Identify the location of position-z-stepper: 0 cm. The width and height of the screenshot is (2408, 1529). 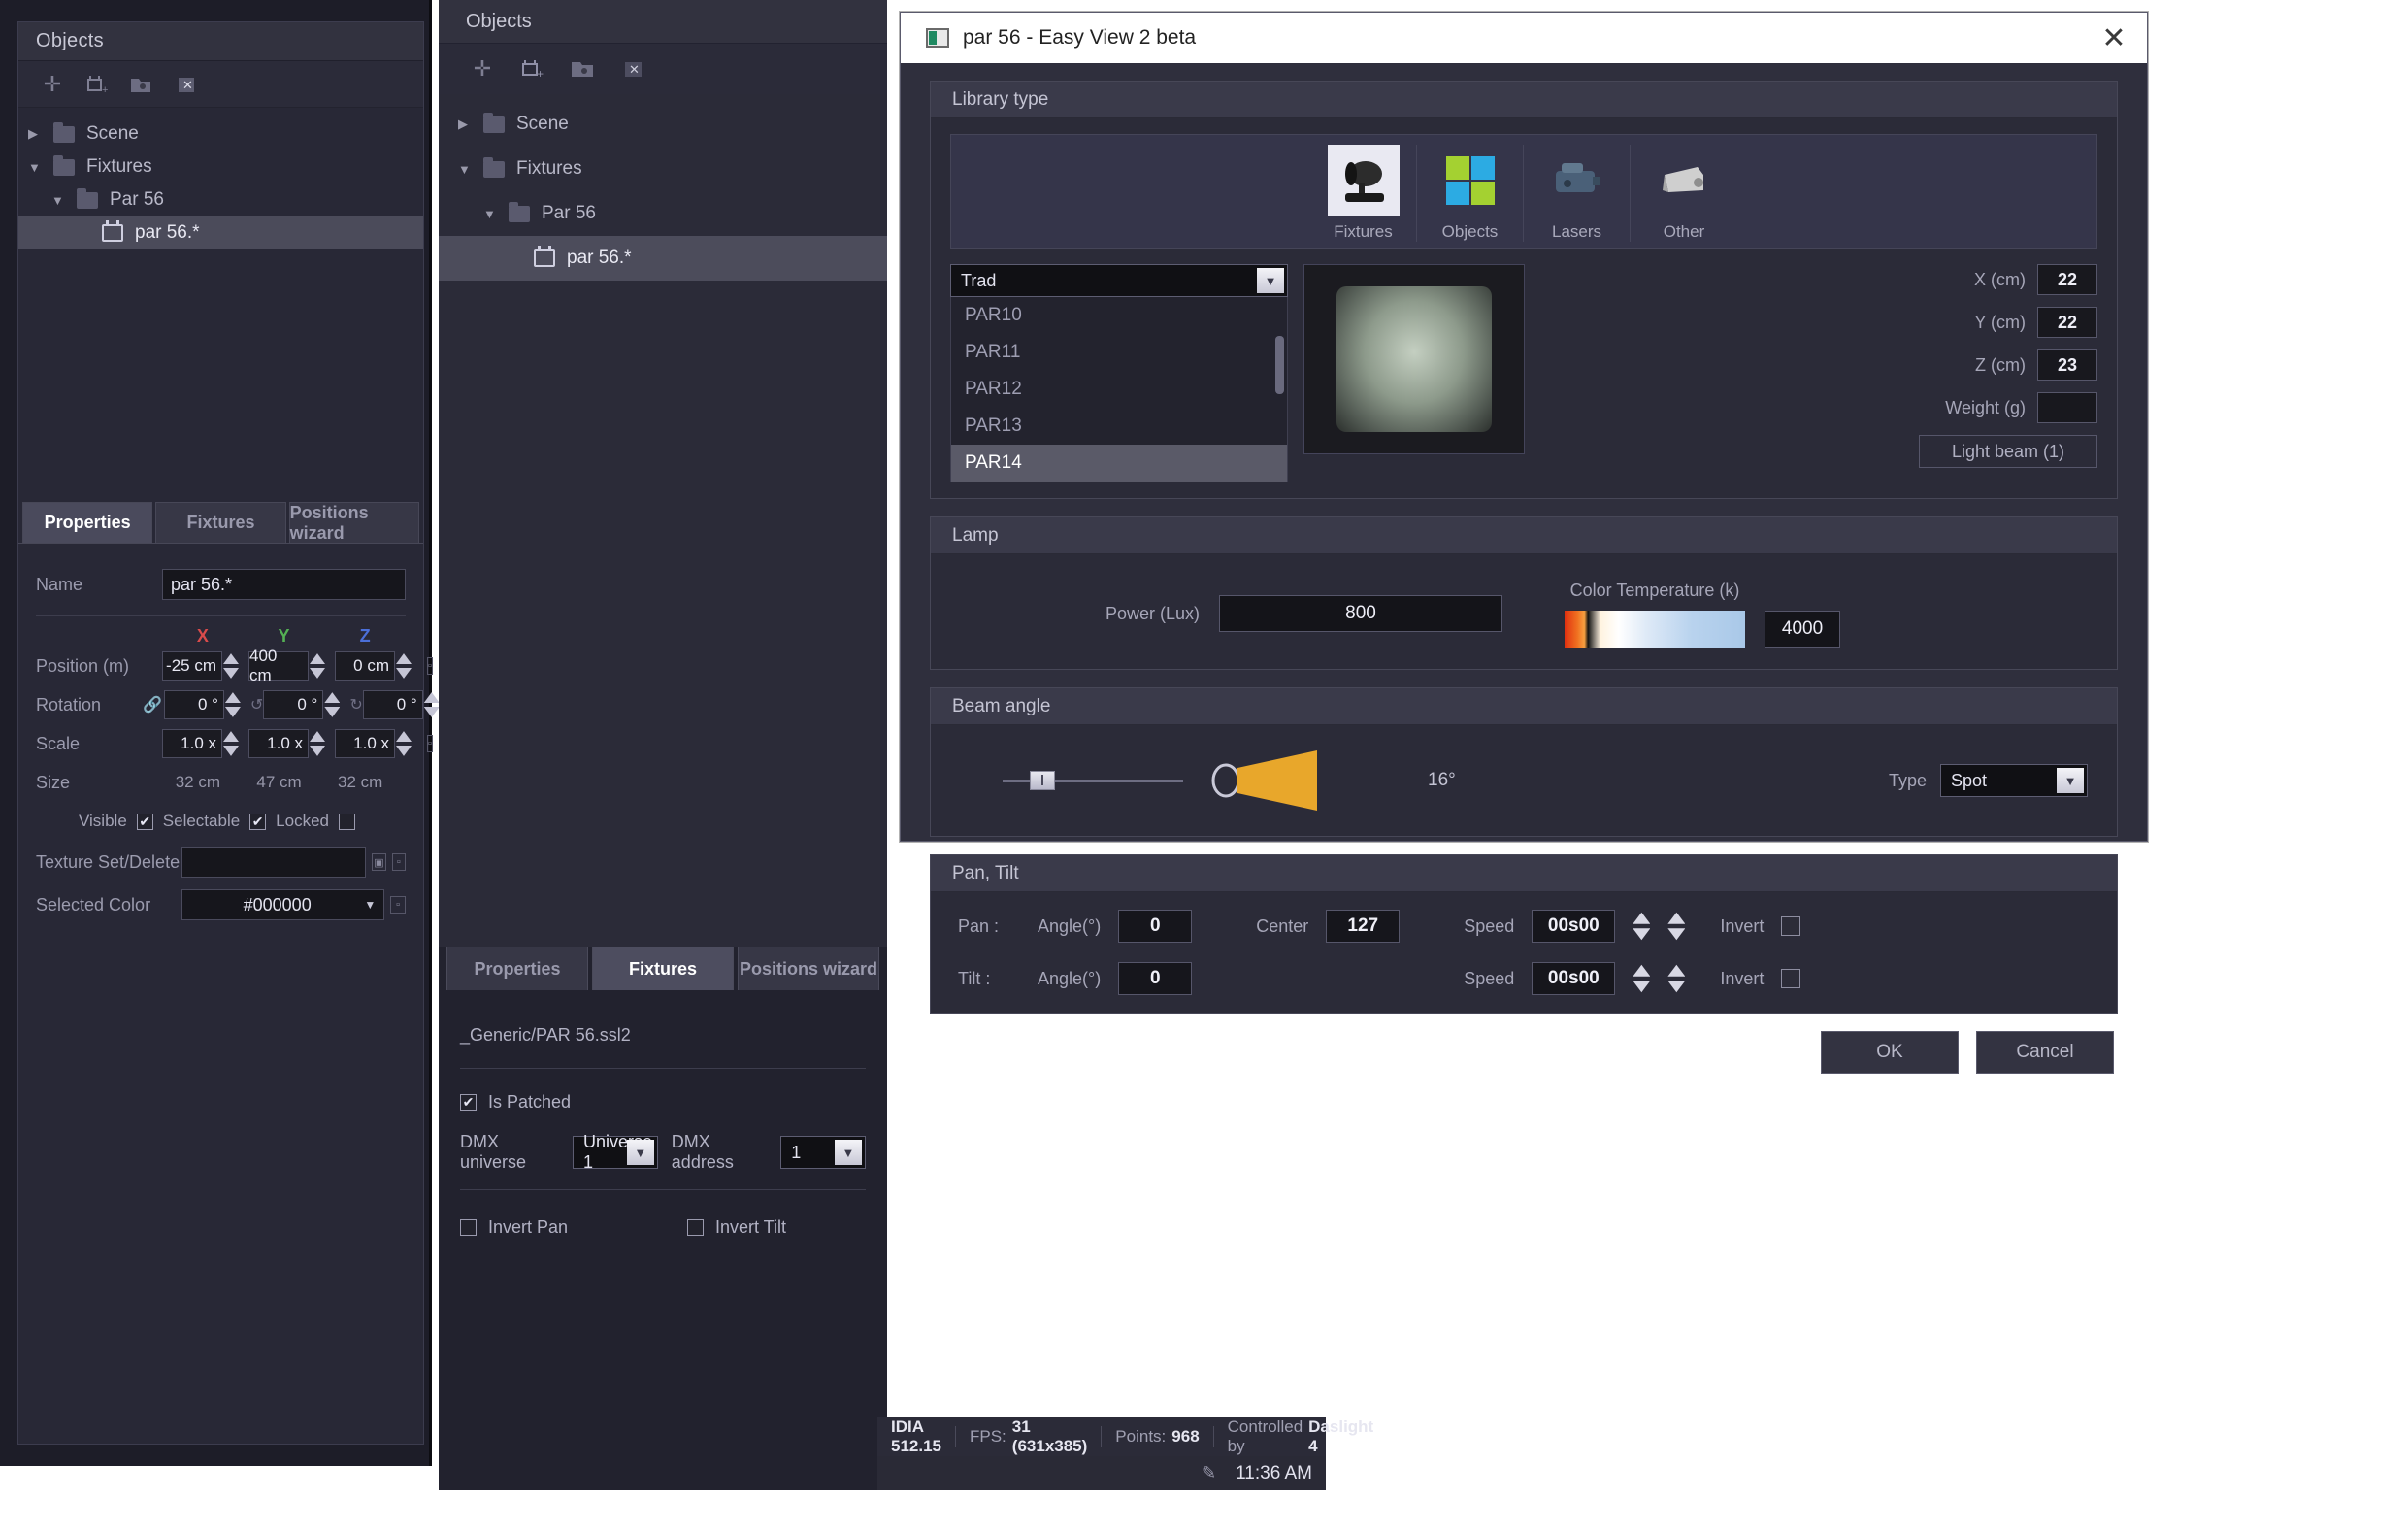
(373, 666).